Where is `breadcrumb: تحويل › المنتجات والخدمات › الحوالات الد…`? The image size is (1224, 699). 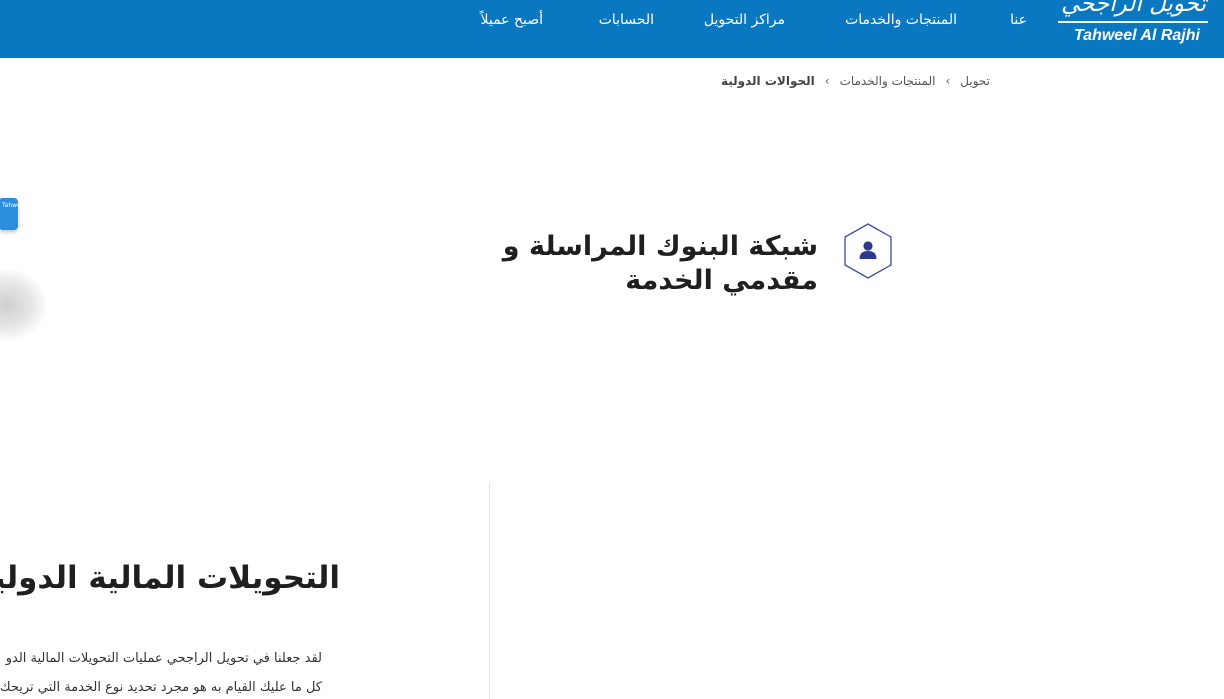 breadcrumb: تحويل › المنتجات والخدمات › الحوالات الد… is located at coordinates (855, 81).